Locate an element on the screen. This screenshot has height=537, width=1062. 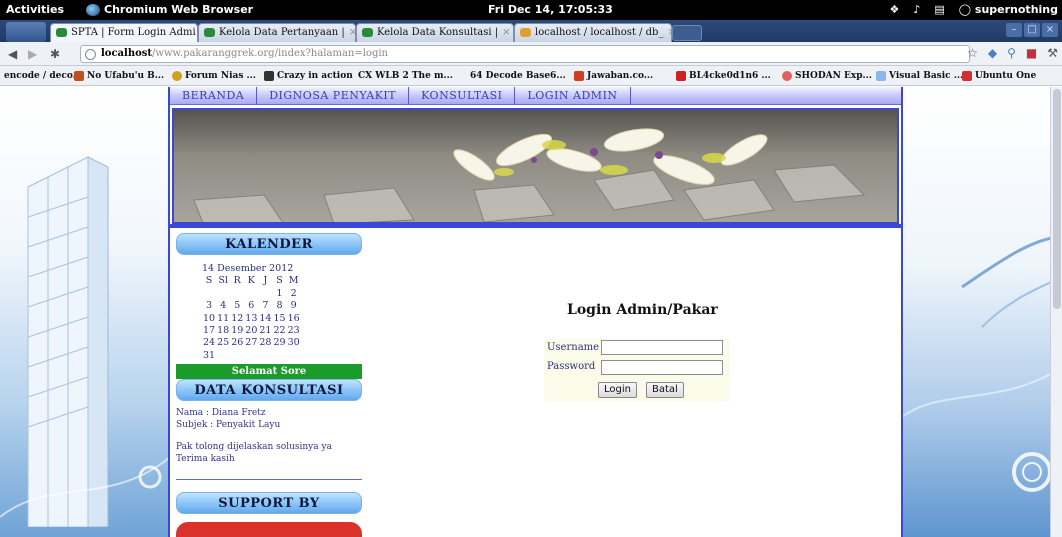
calendar-week: 10 11 12 13 14 15 16 is located at coordinates (251, 319).